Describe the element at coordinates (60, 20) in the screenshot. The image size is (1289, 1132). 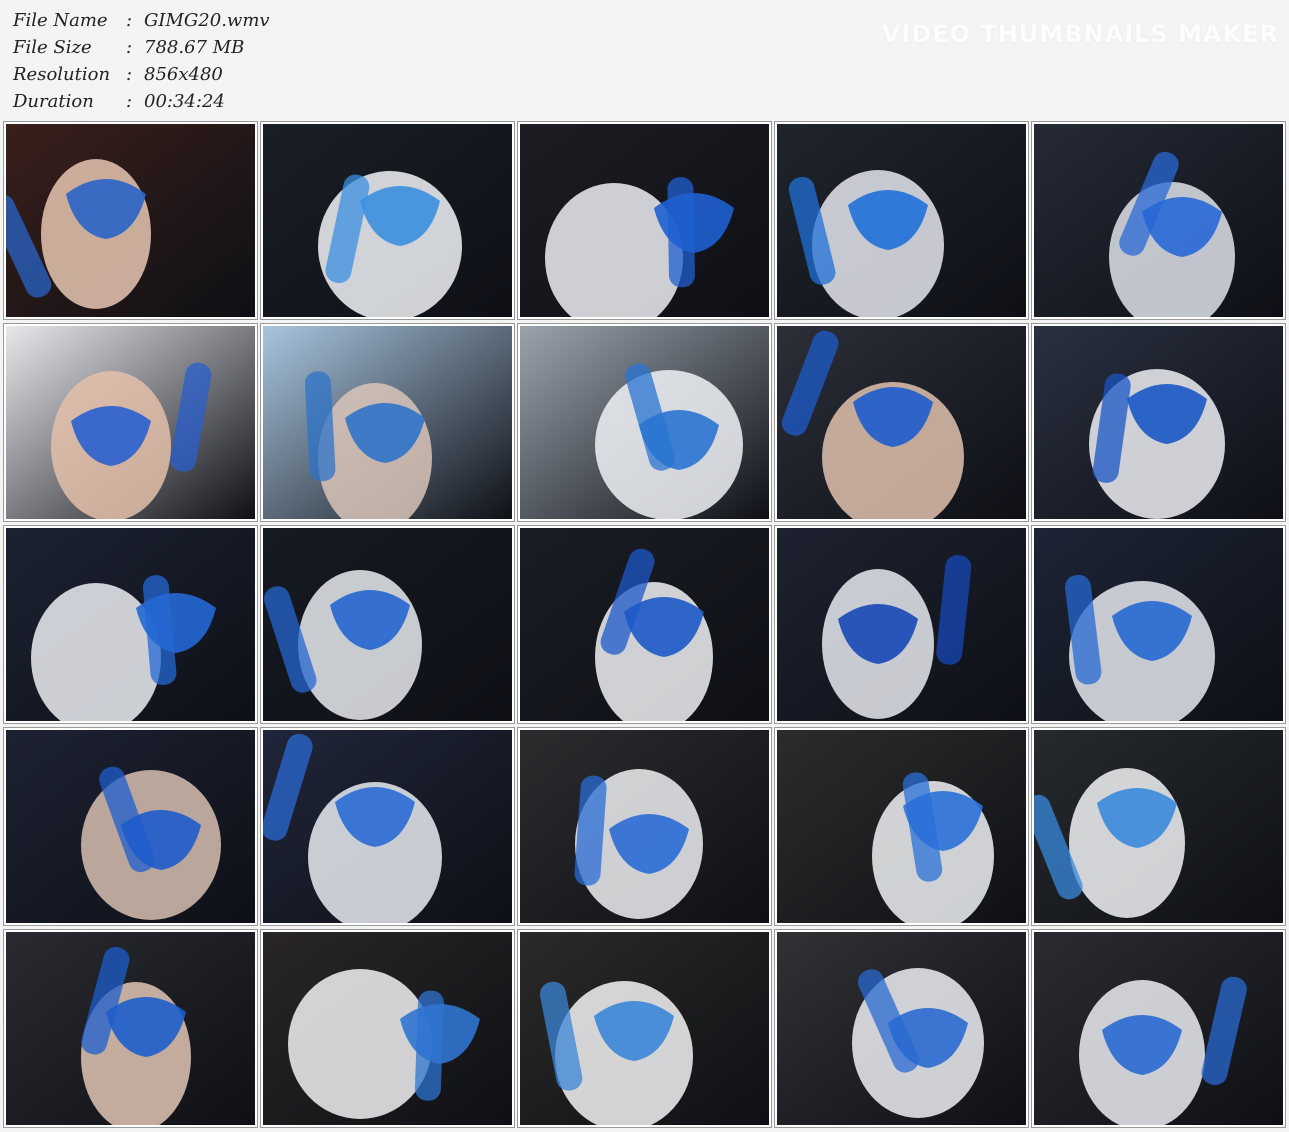
I see `info-label: File Name` at that location.